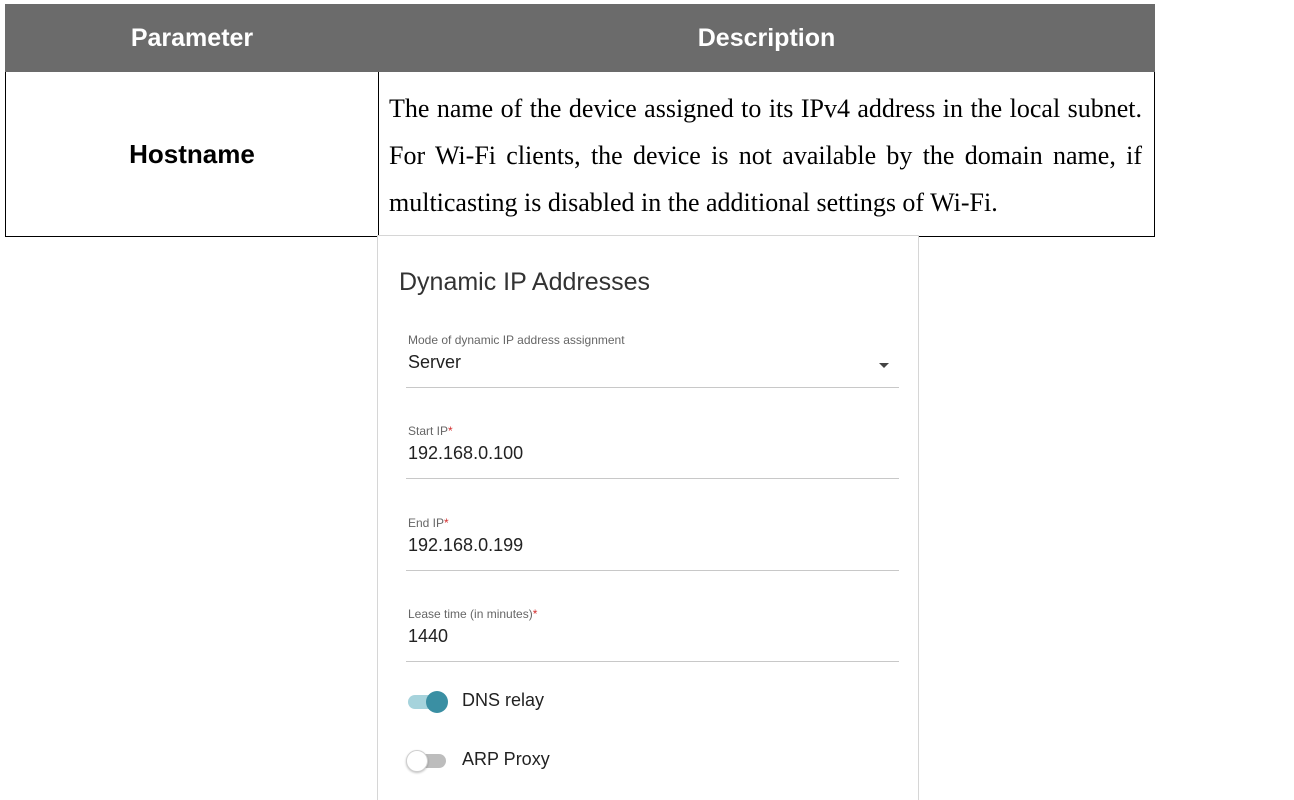 This screenshot has height=800, width=1294. I want to click on start-ip-value: 192.168.0.100, so click(465, 453).